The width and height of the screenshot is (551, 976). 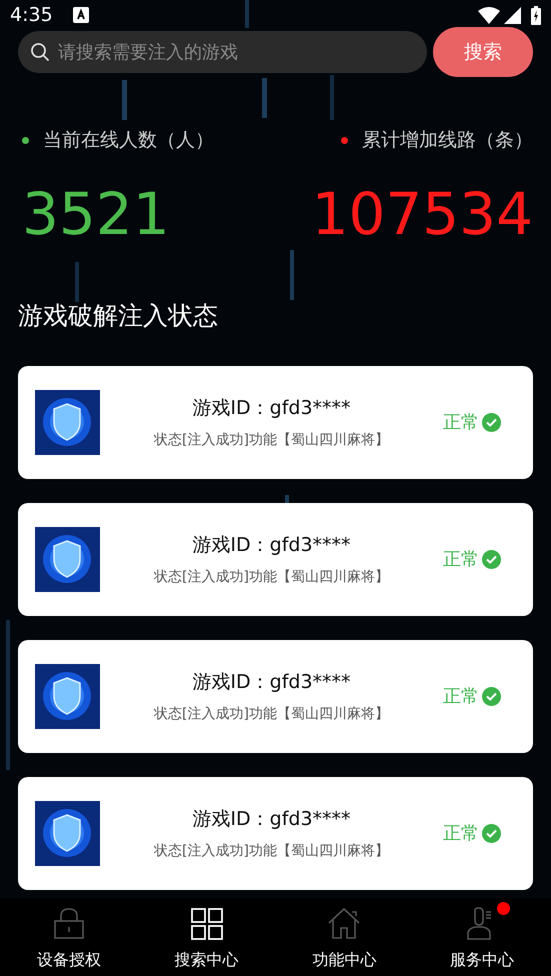 I want to click on home-icon, so click(x=344, y=924).